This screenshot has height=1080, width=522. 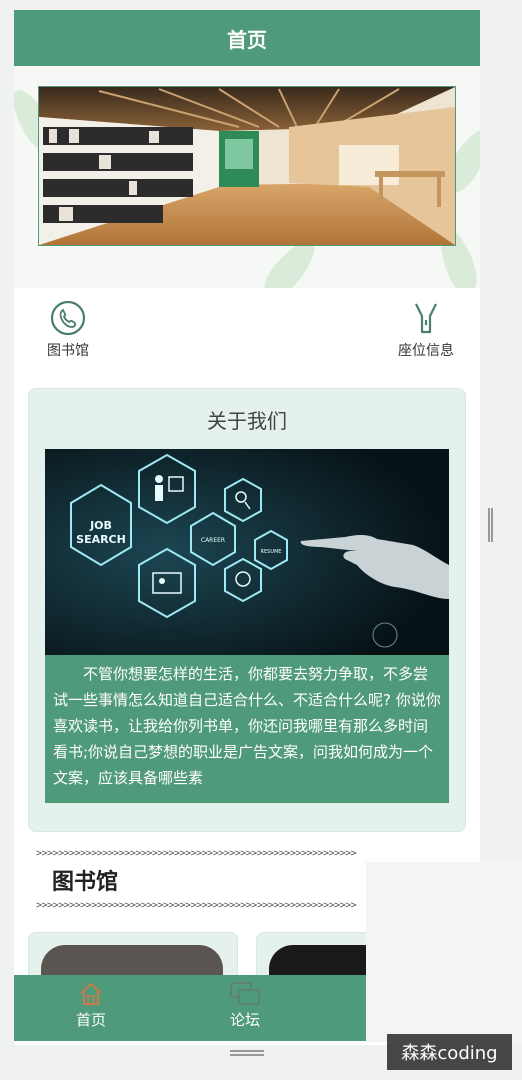 I want to click on library-banner-image, so click(x=247, y=166).